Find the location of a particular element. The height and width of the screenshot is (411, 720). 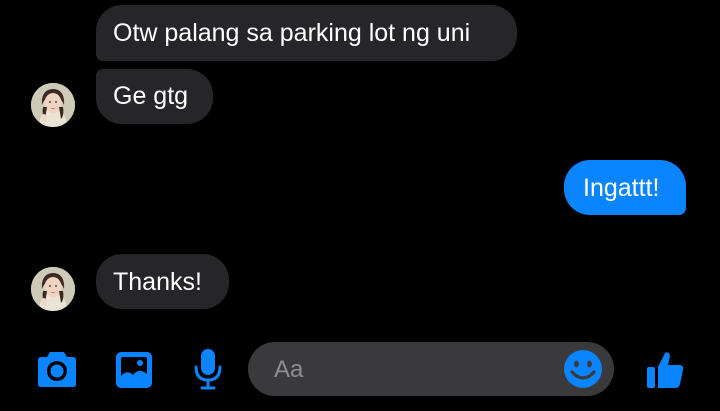

message-bubble-outgoing: Ingattt! is located at coordinates (625, 187).